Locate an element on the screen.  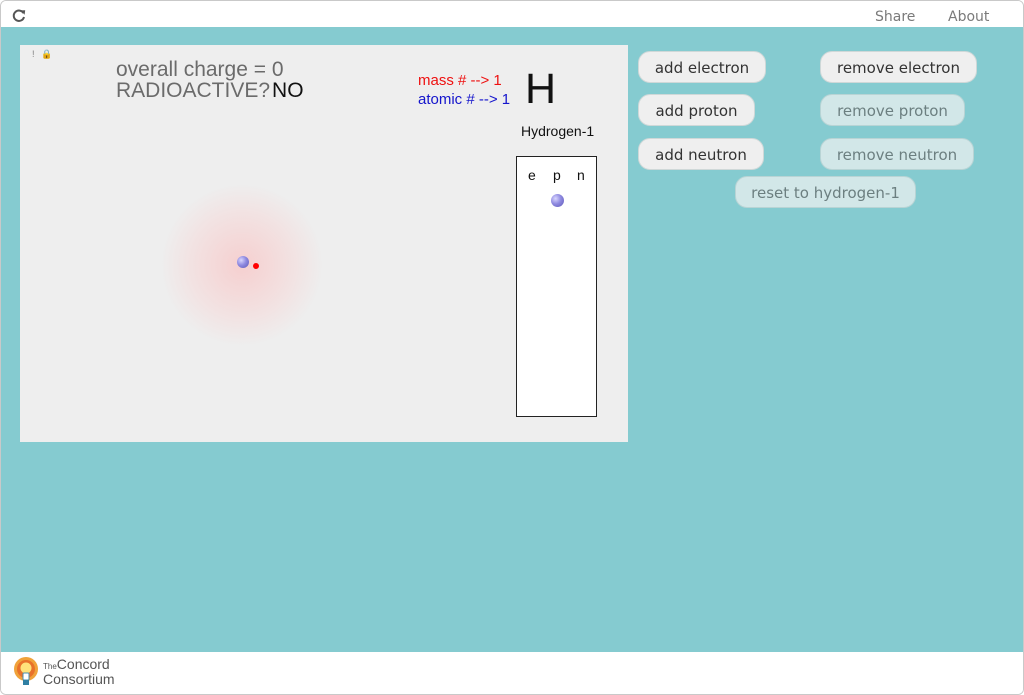
electron-column-header: e is located at coordinates (532, 175).